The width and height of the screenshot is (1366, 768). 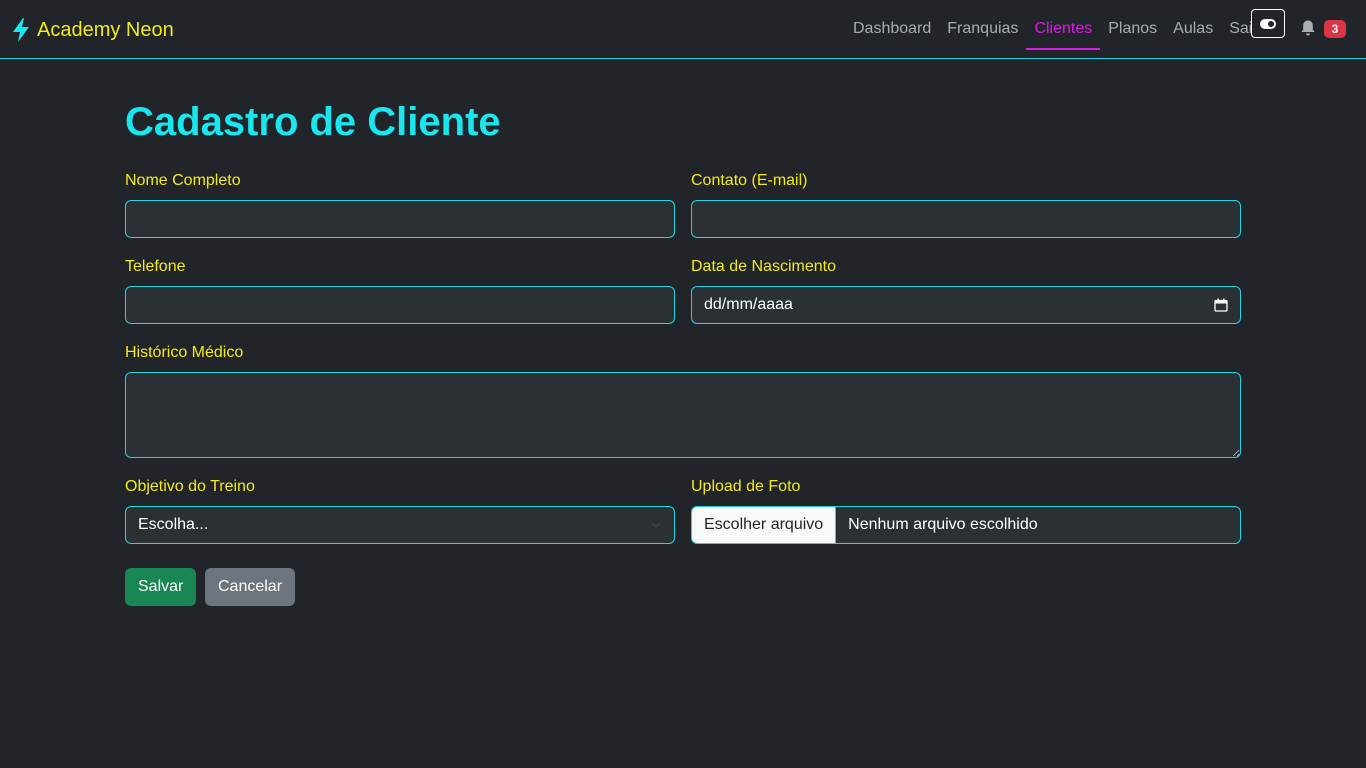 I want to click on historico-textarea, so click(x=683, y=415).